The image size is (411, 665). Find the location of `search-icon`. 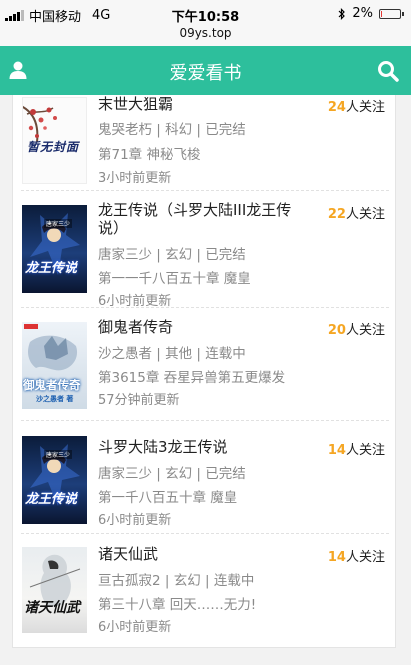

search-icon is located at coordinates (388, 71).